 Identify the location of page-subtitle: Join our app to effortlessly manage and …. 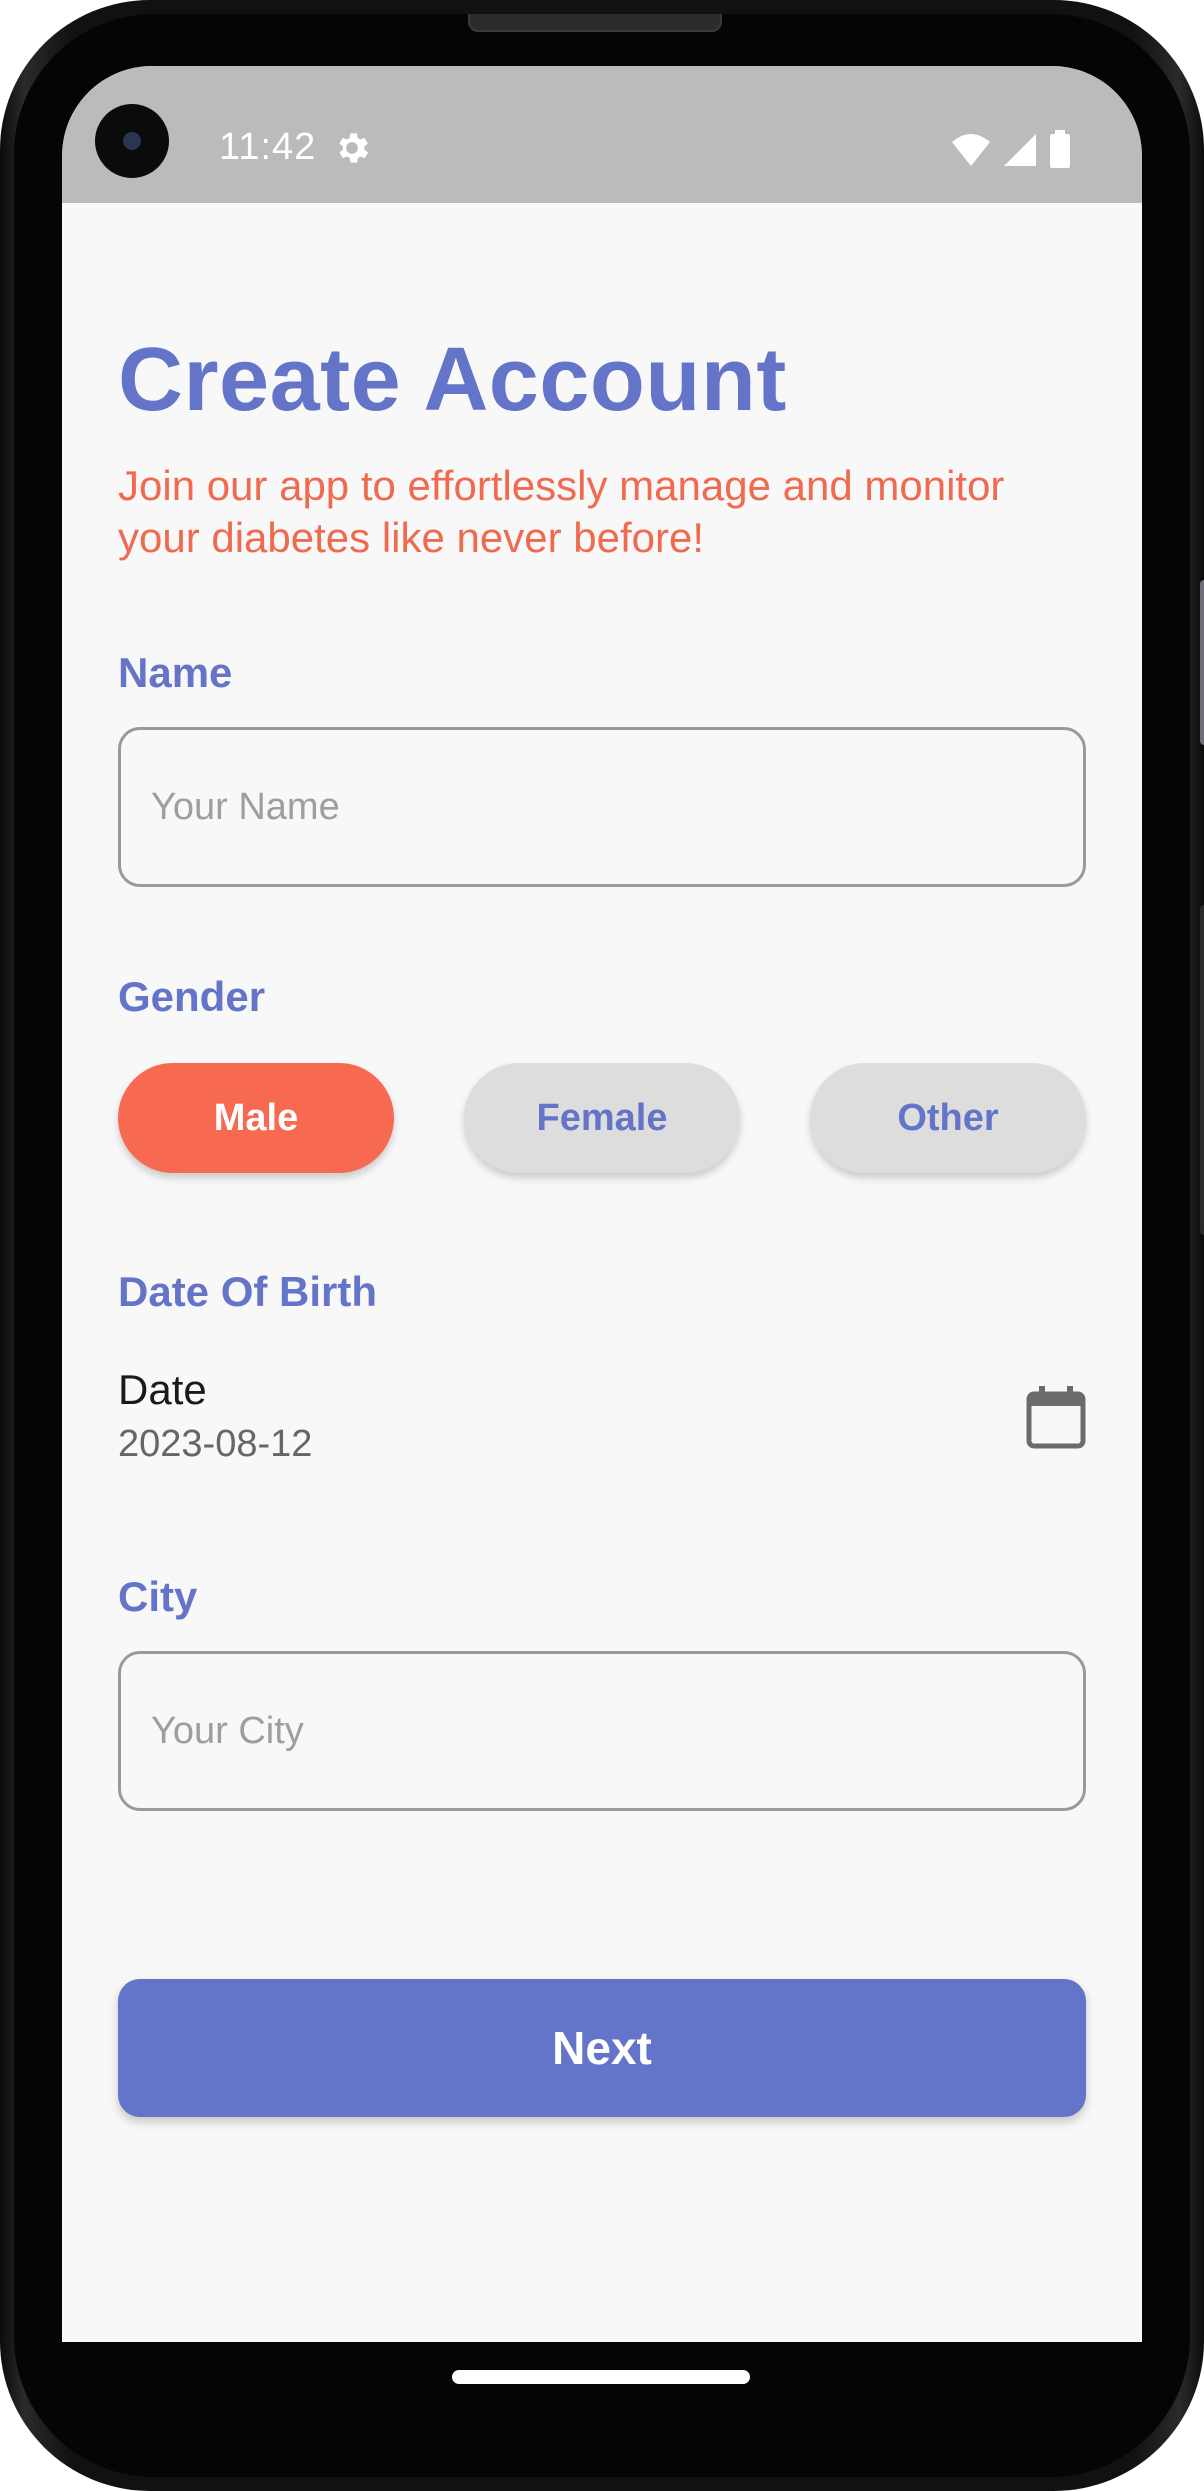
(561, 511).